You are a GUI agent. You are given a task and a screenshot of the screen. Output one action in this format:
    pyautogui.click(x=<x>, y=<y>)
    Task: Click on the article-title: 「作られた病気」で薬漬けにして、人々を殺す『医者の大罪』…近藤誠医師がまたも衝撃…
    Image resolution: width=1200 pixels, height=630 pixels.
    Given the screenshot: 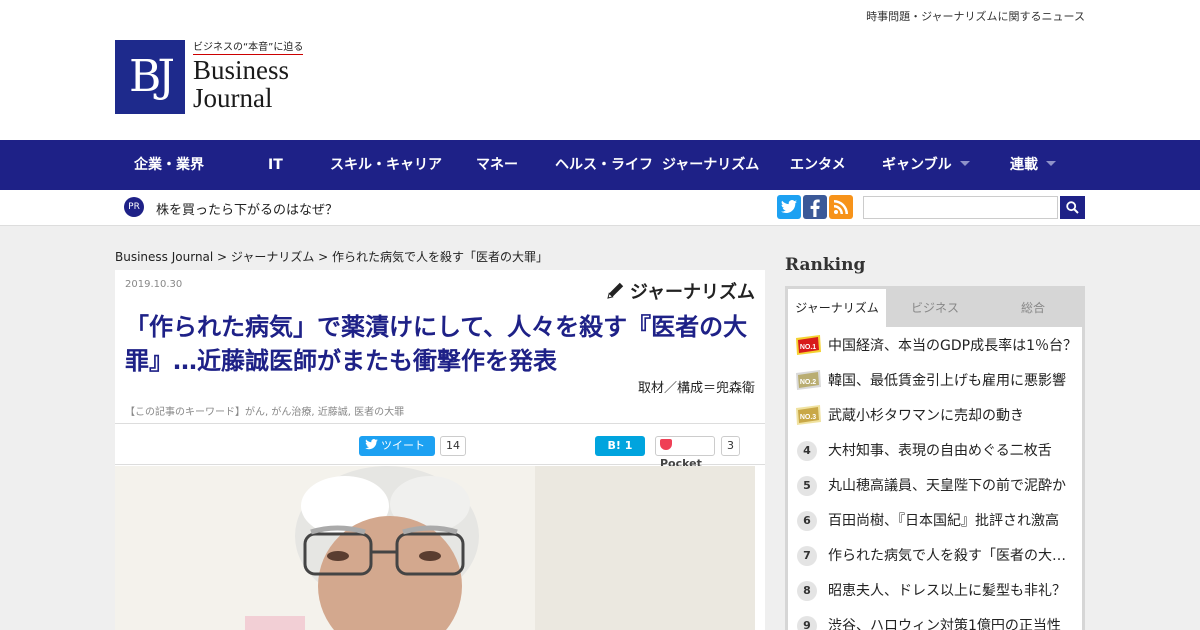 What is the action you would take?
    pyautogui.click(x=436, y=344)
    